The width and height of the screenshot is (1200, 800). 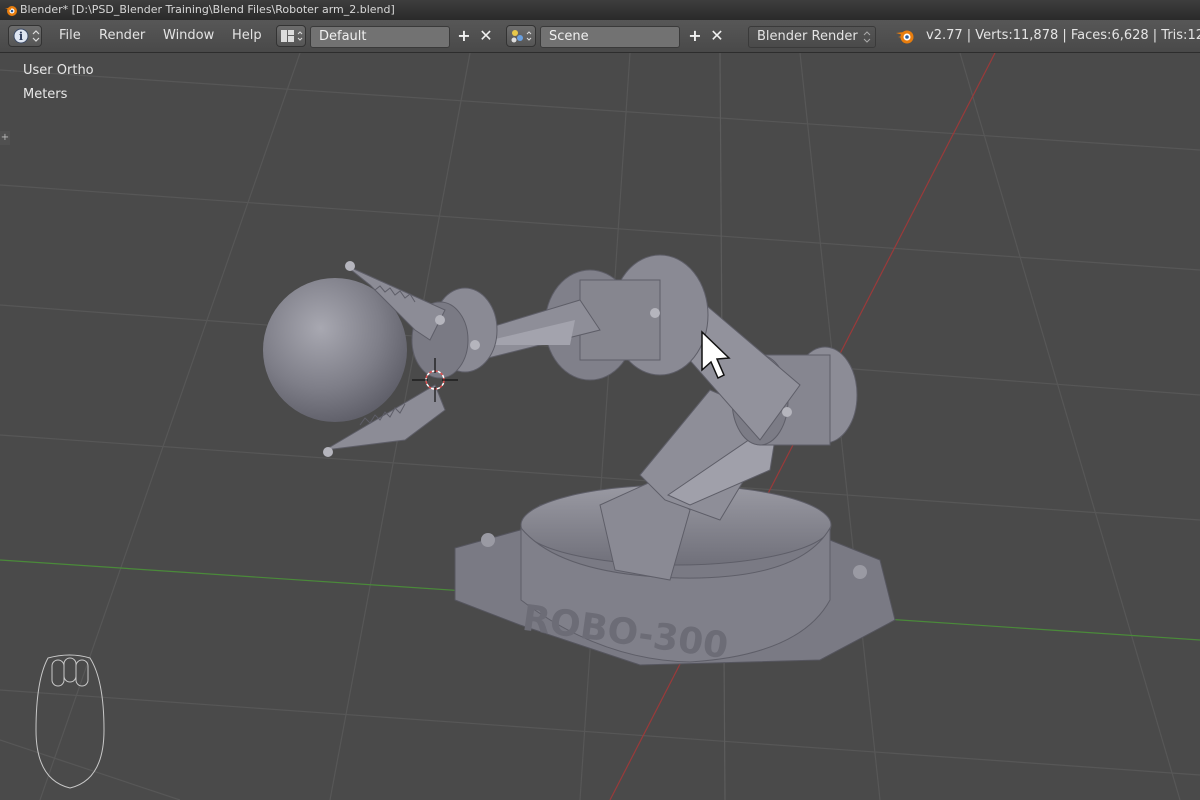 I want to click on remove-screen-button: ✕, so click(x=486, y=36).